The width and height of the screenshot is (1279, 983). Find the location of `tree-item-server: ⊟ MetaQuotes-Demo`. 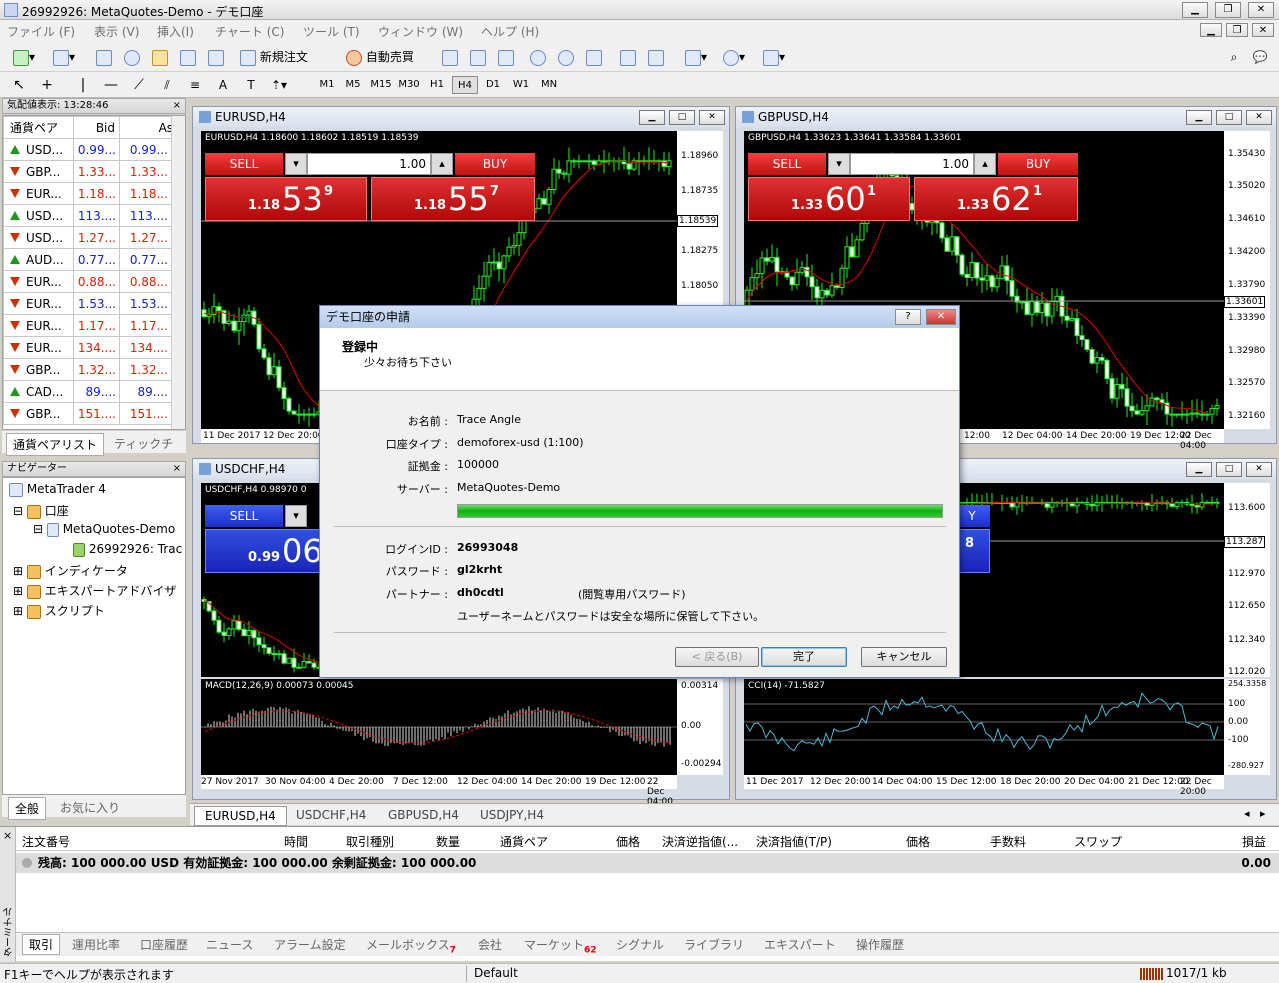

tree-item-server: ⊟ MetaQuotes-Demo is located at coordinates (104, 529).